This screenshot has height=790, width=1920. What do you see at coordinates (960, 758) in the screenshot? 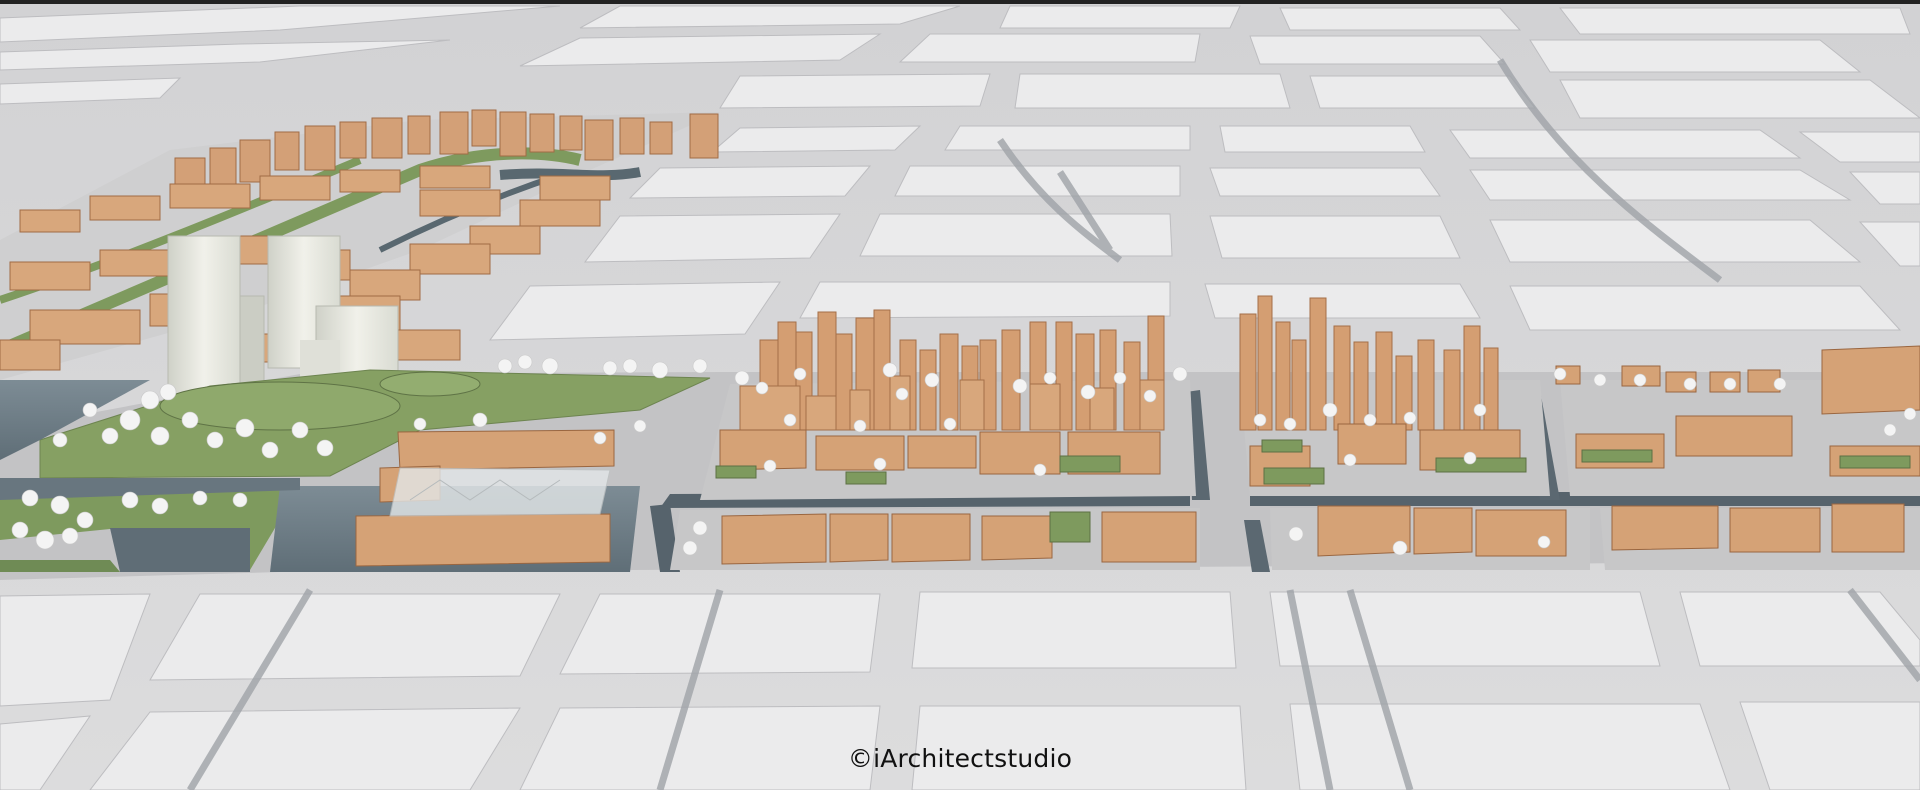
I see `watermark-credit: ©iArchitectstudio` at bounding box center [960, 758].